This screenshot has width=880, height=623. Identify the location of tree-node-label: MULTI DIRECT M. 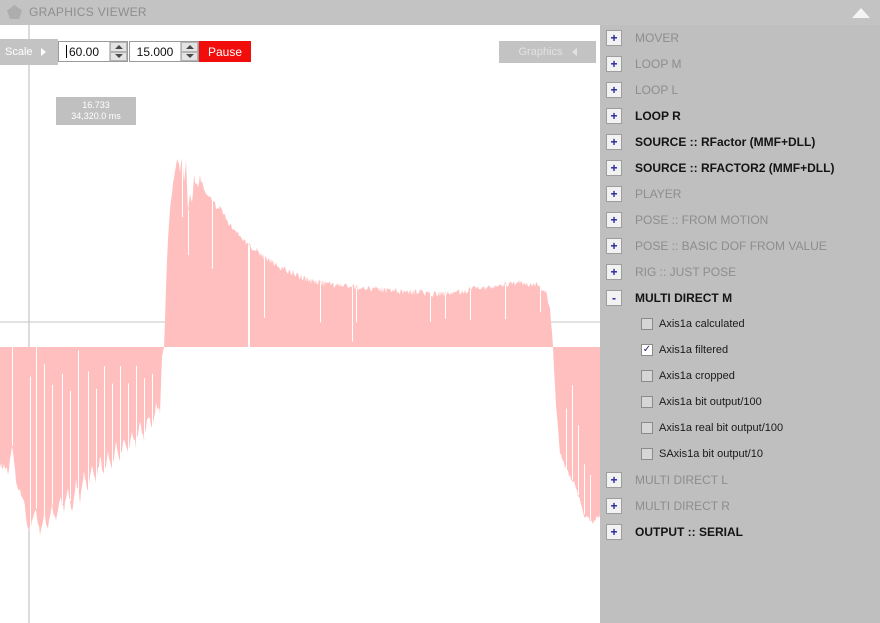
(684, 298).